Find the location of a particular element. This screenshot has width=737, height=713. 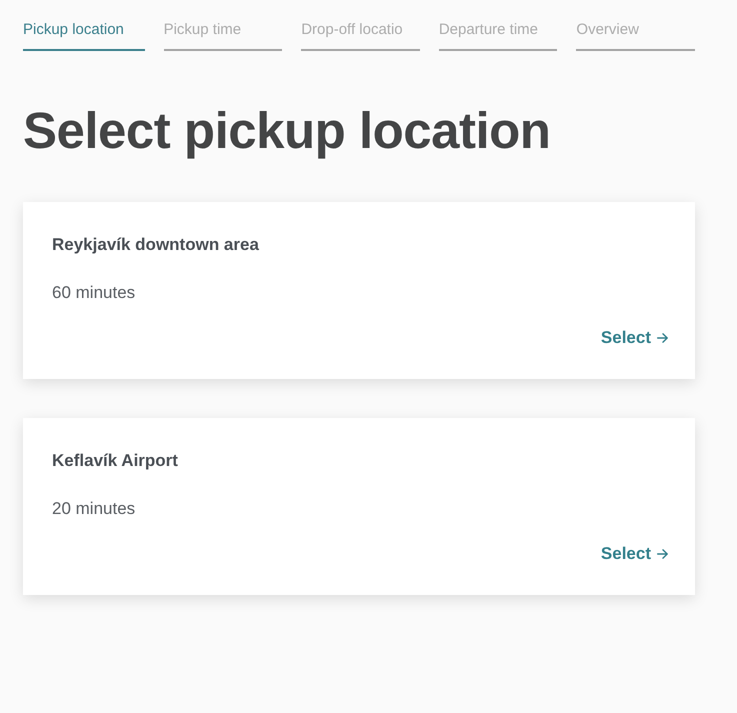

step-tab: Pickup time is located at coordinates (223, 35).